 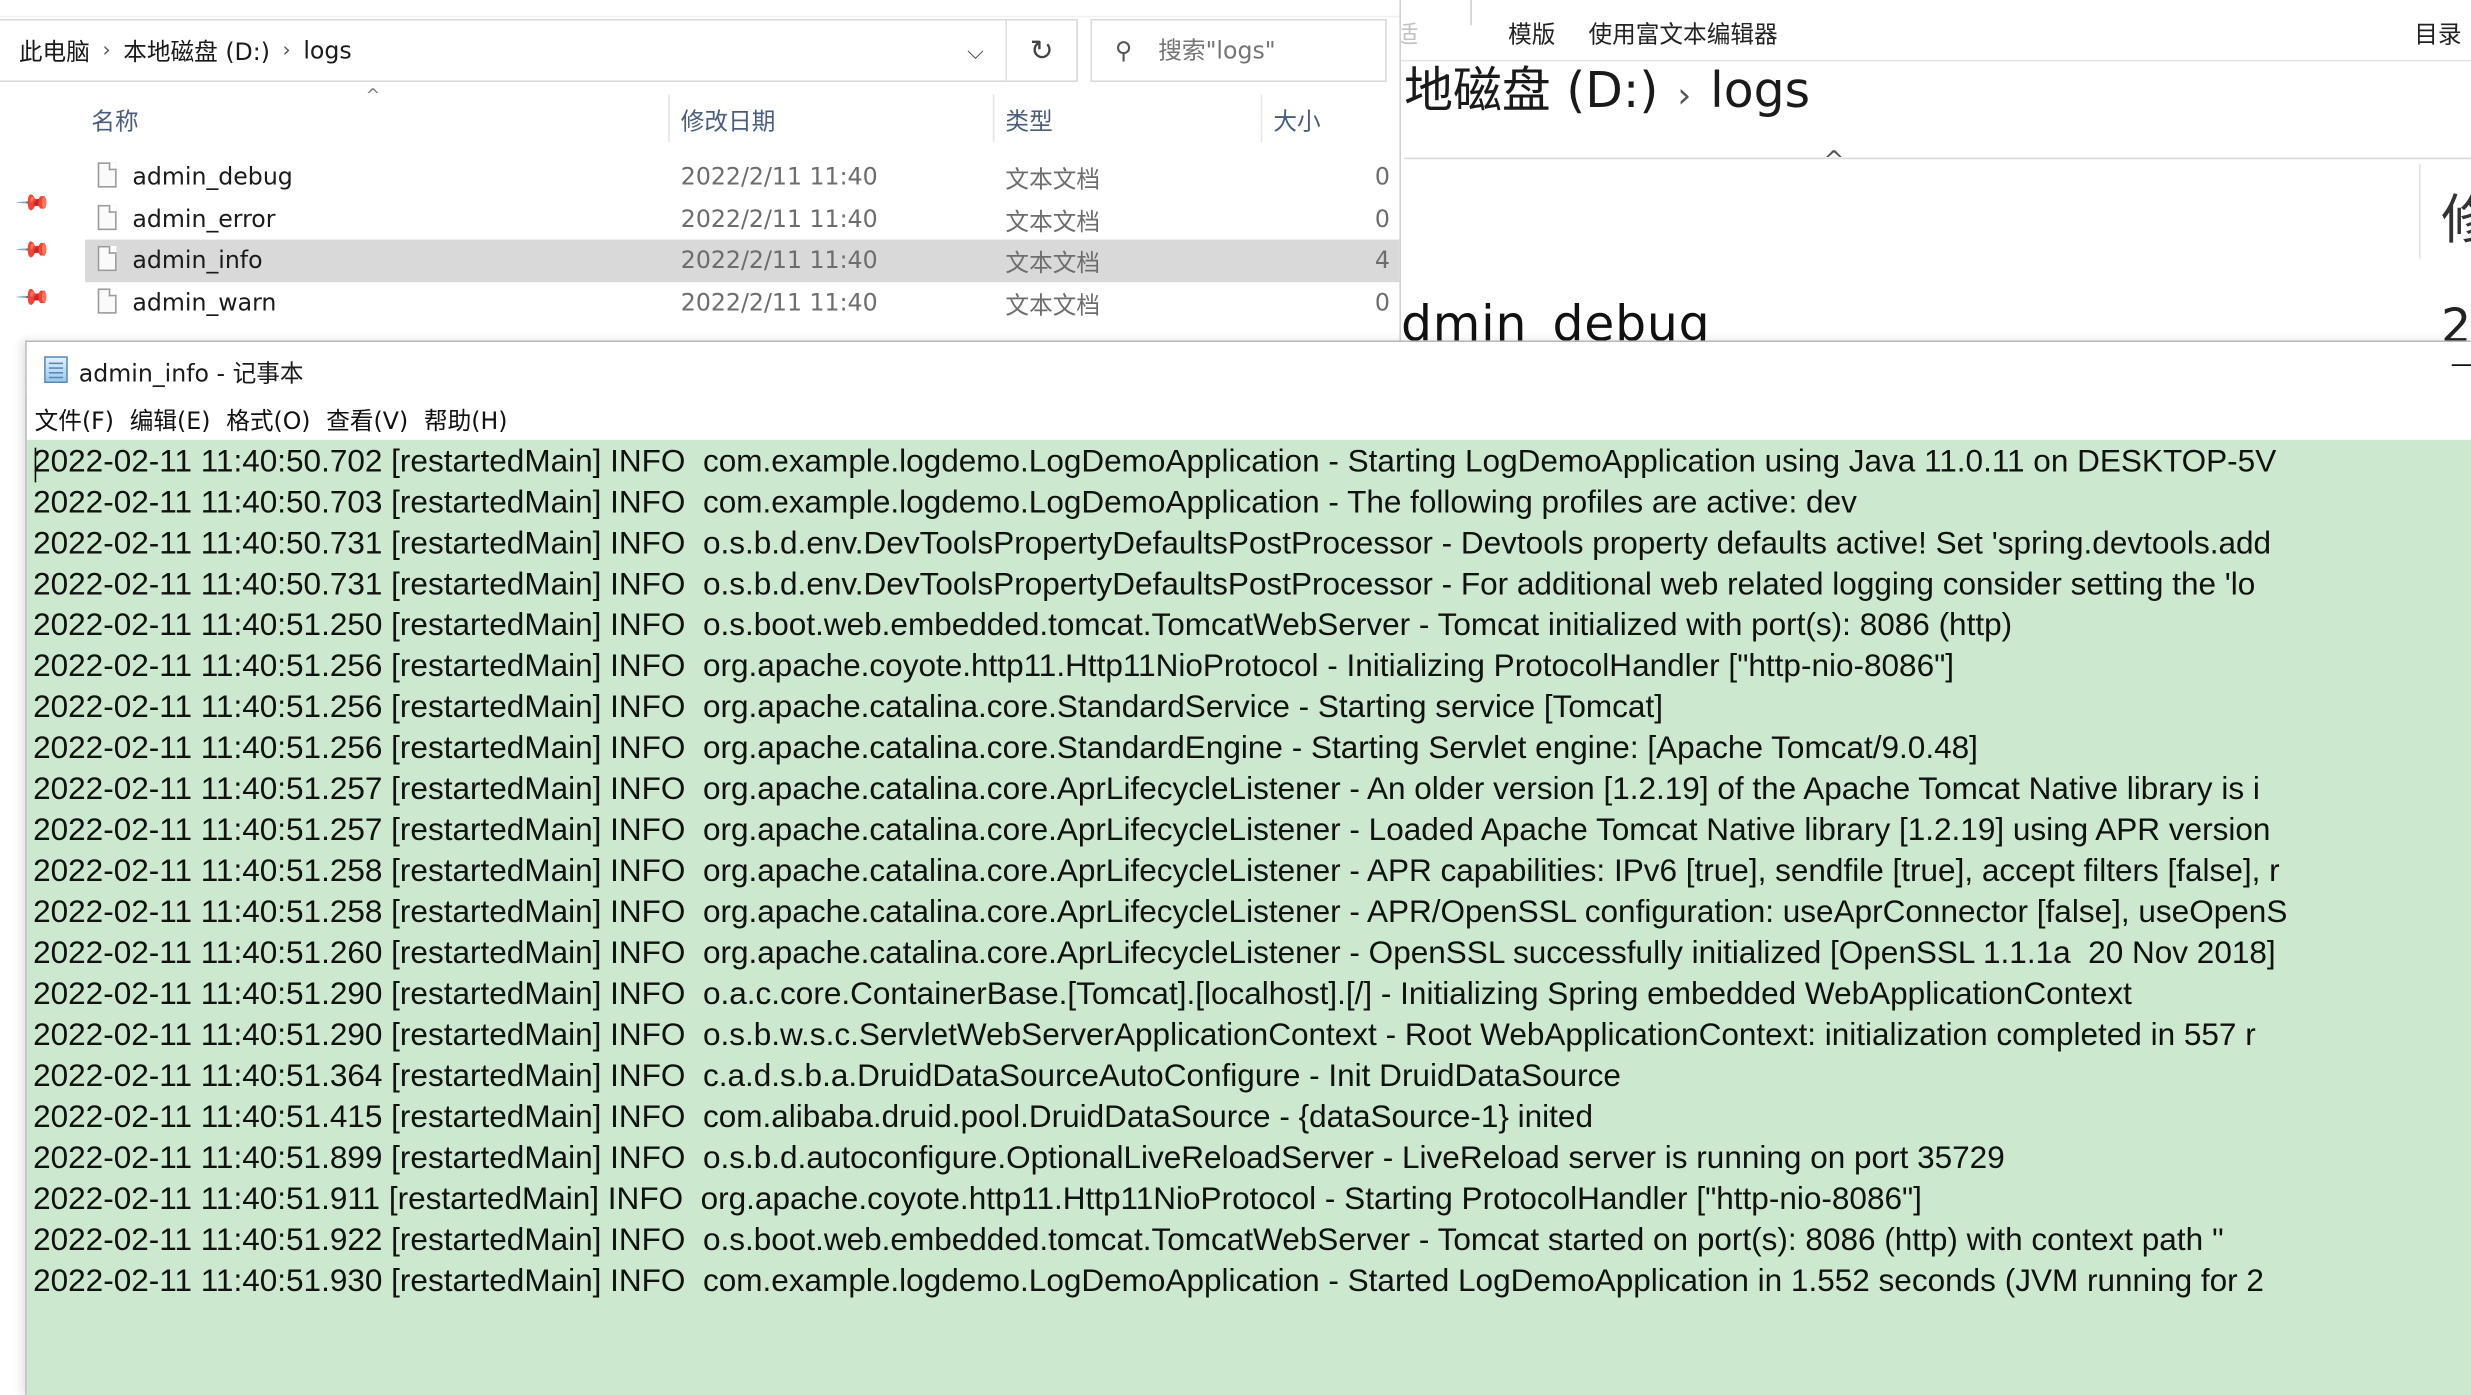 I want to click on breadcrumb-this-pc: 此电脑, so click(x=48, y=50).